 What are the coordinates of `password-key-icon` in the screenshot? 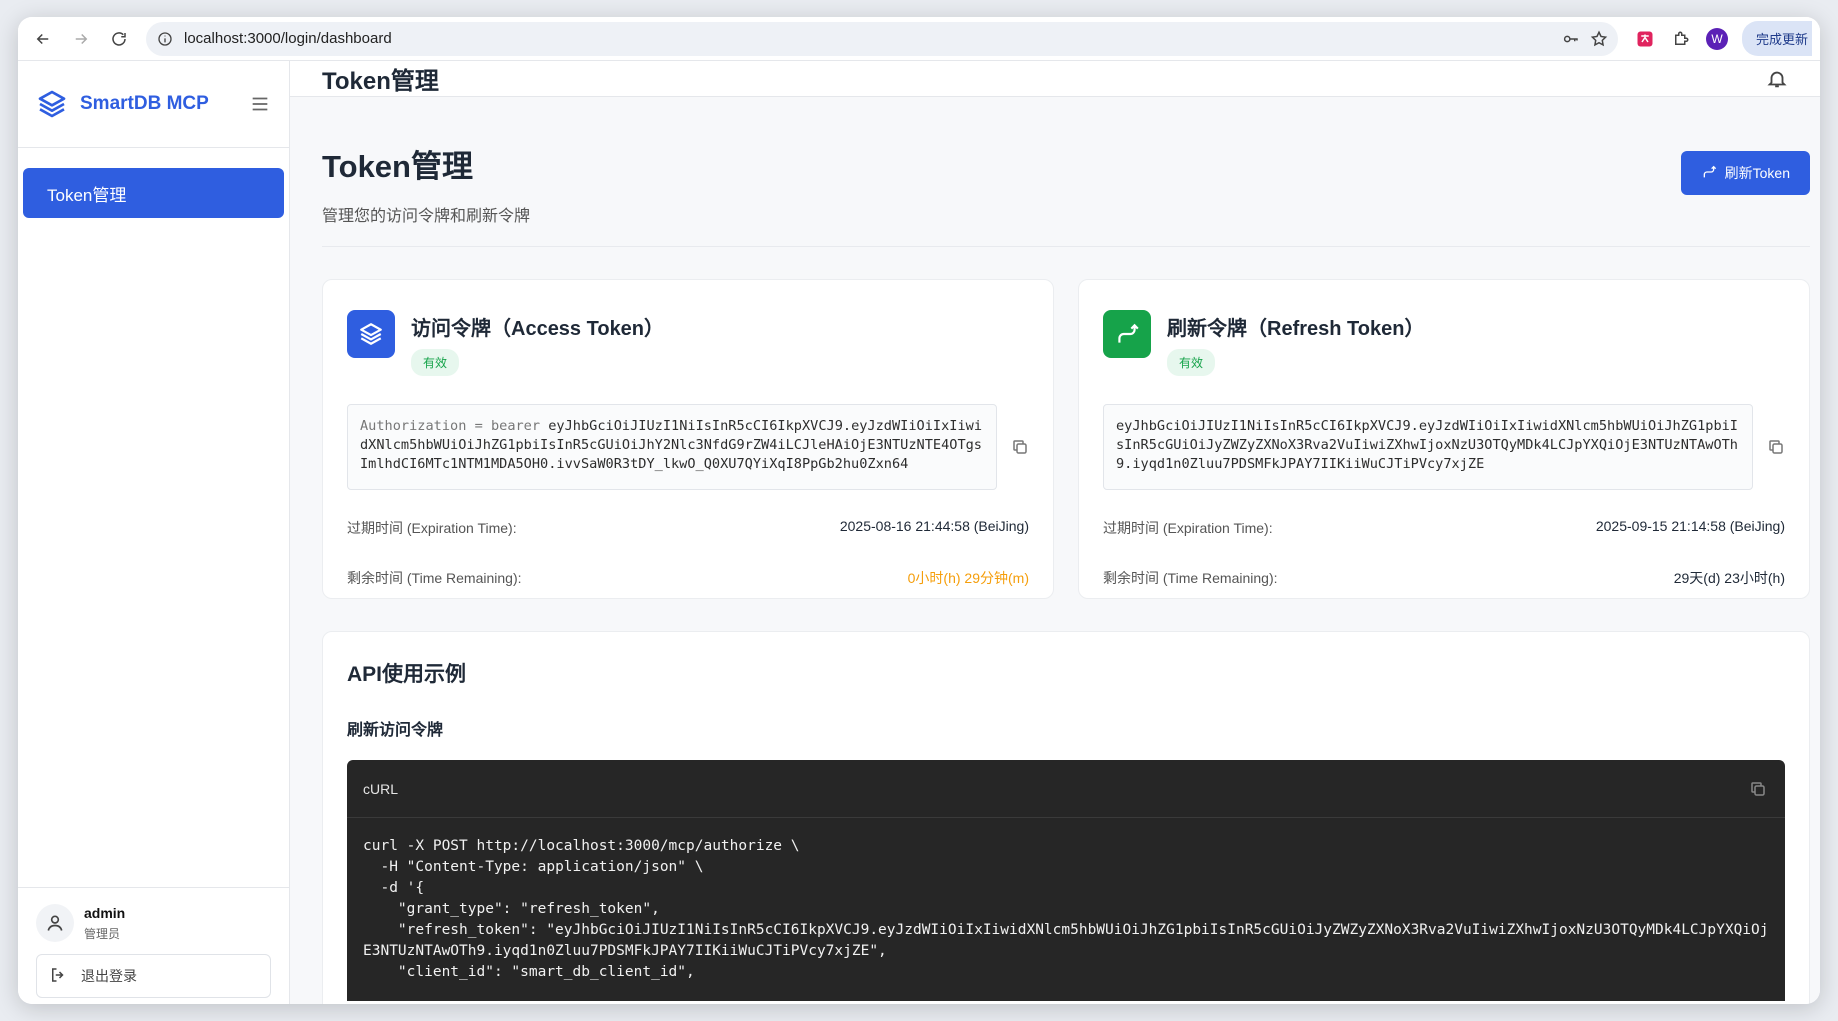 It's located at (1571, 39).